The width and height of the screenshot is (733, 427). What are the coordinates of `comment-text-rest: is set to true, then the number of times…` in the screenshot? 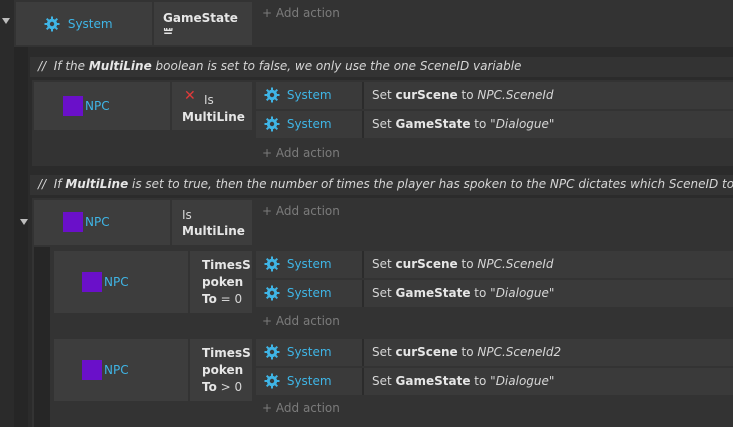 It's located at (430, 184).